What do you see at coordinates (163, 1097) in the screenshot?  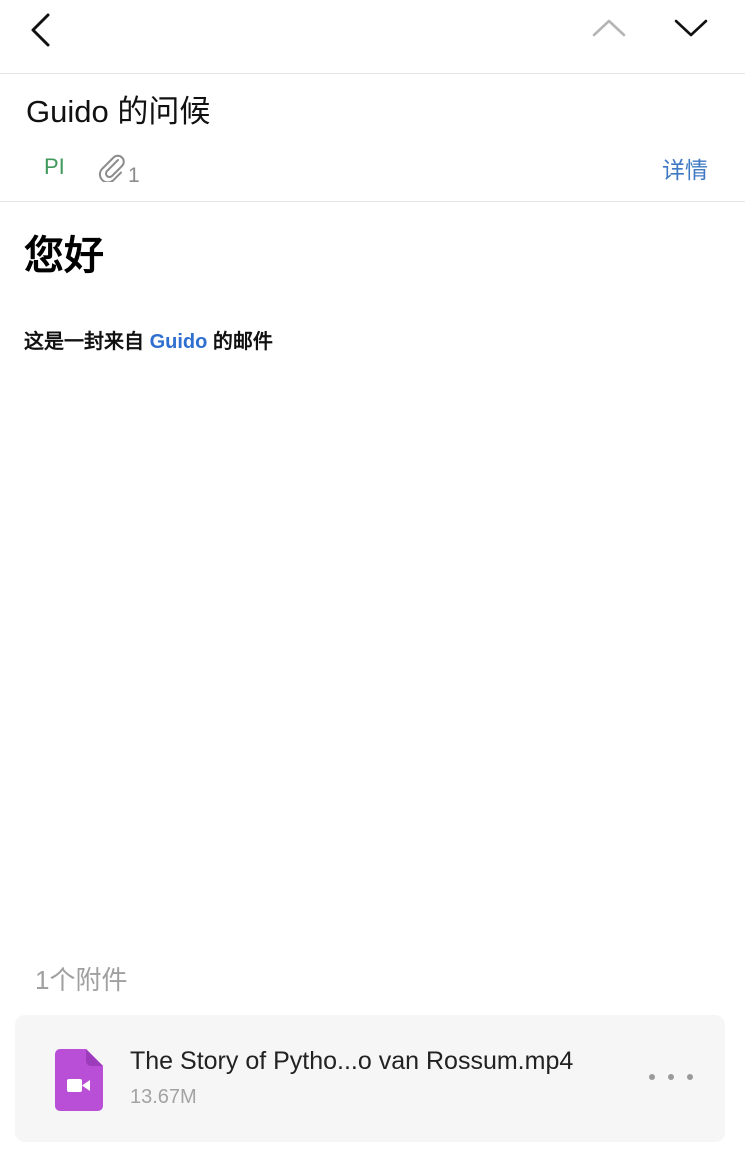 I see `attachment-file-size: 13.67M` at bounding box center [163, 1097].